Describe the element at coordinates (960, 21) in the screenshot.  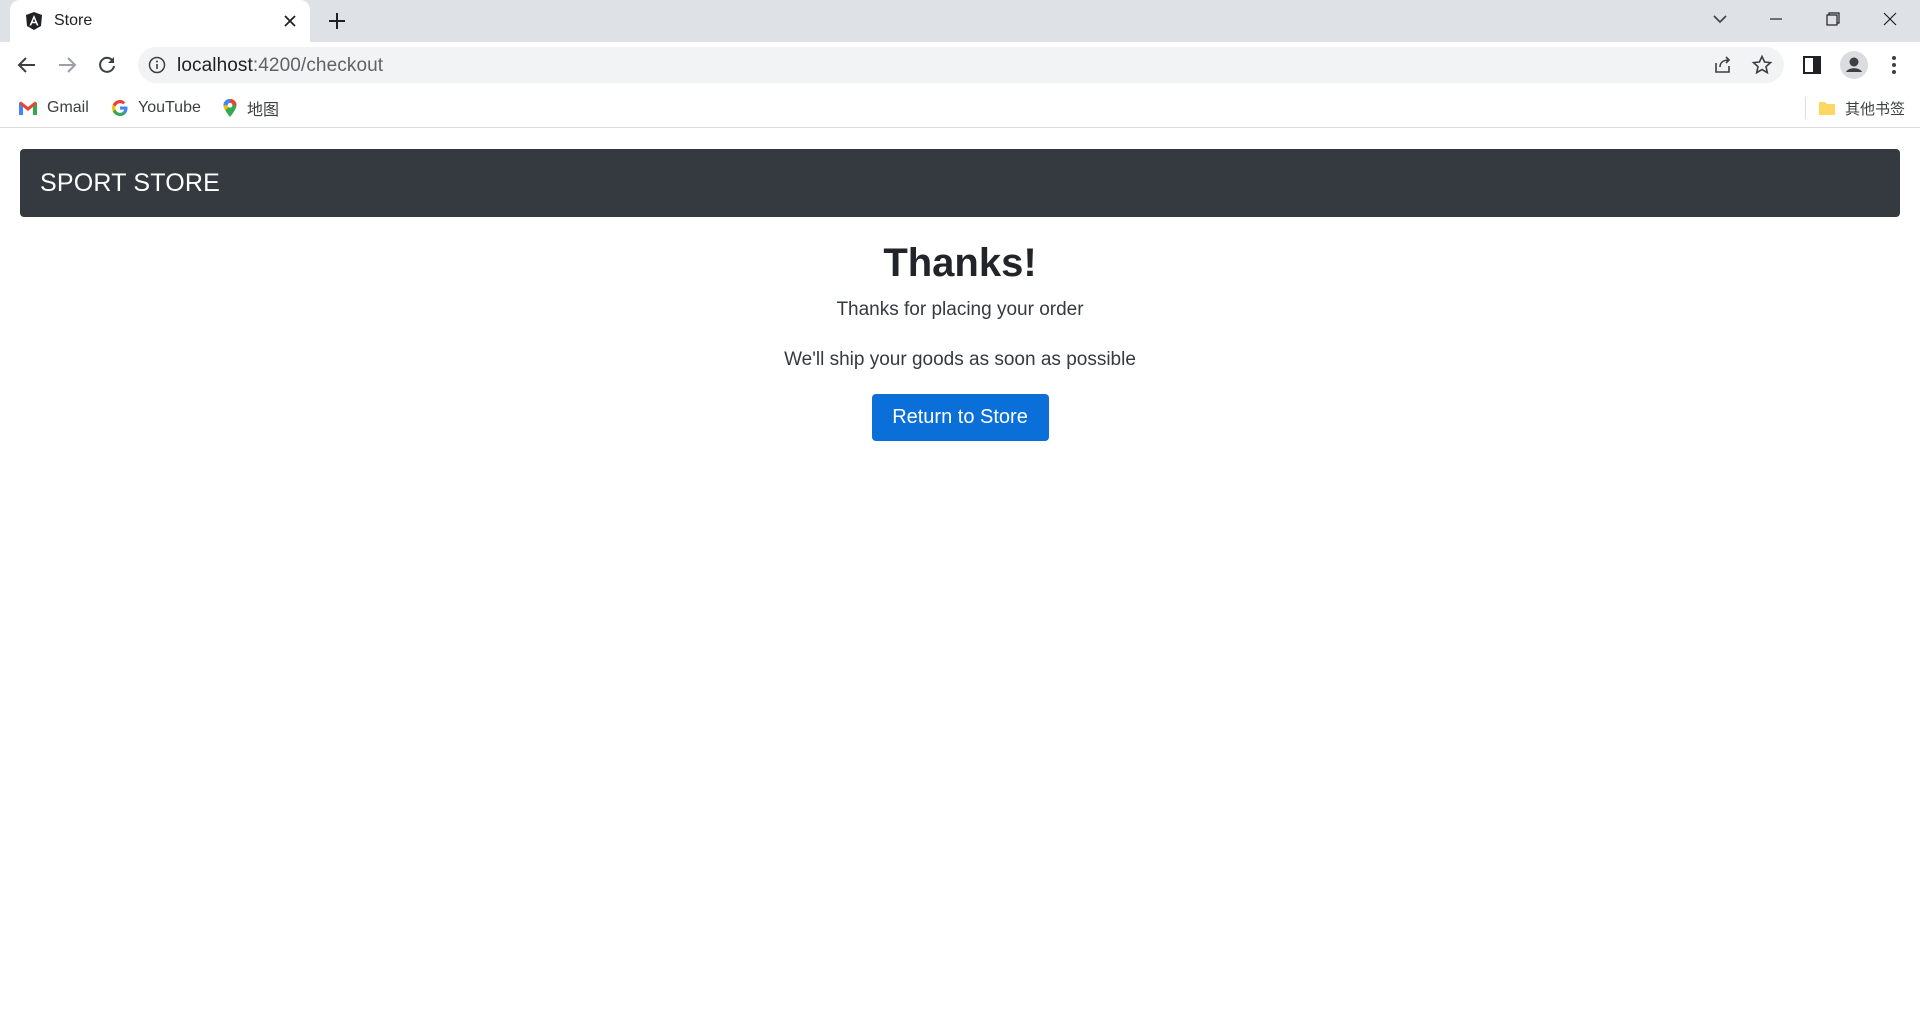
I see `tab-strip: Store` at that location.